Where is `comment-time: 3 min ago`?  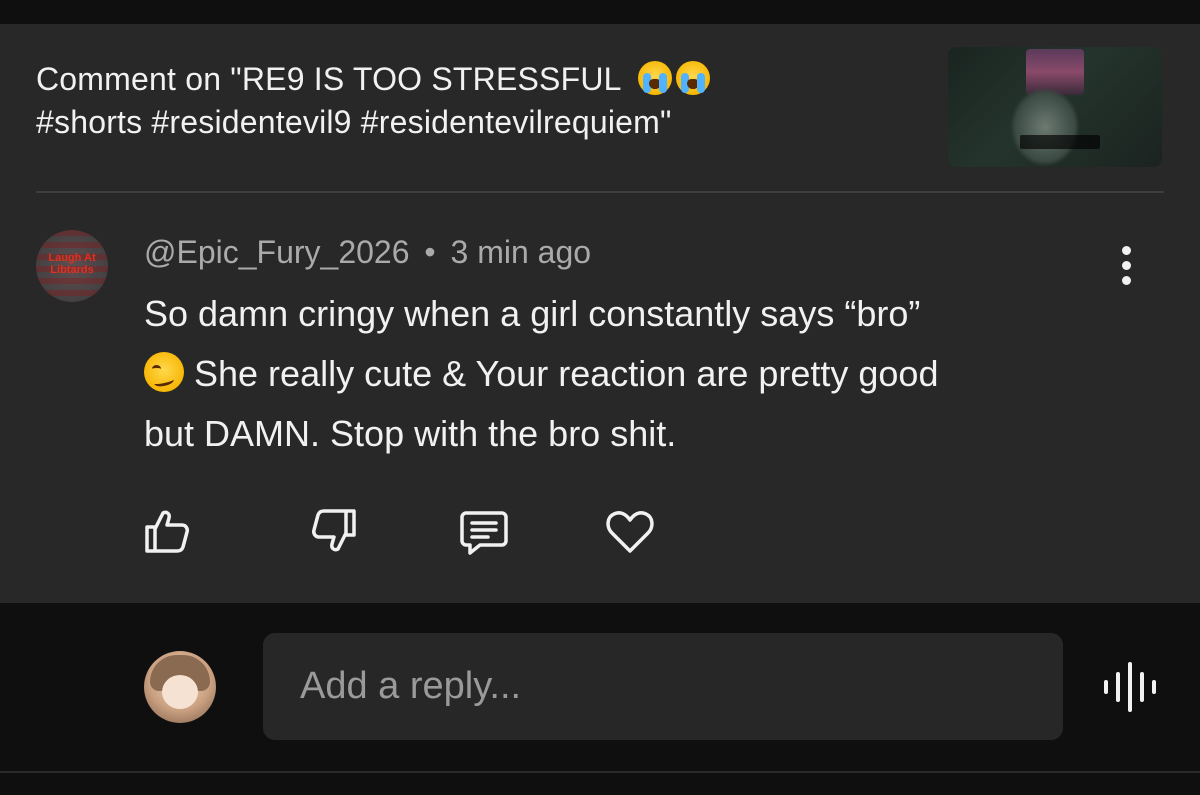 comment-time: 3 min ago is located at coordinates (521, 252).